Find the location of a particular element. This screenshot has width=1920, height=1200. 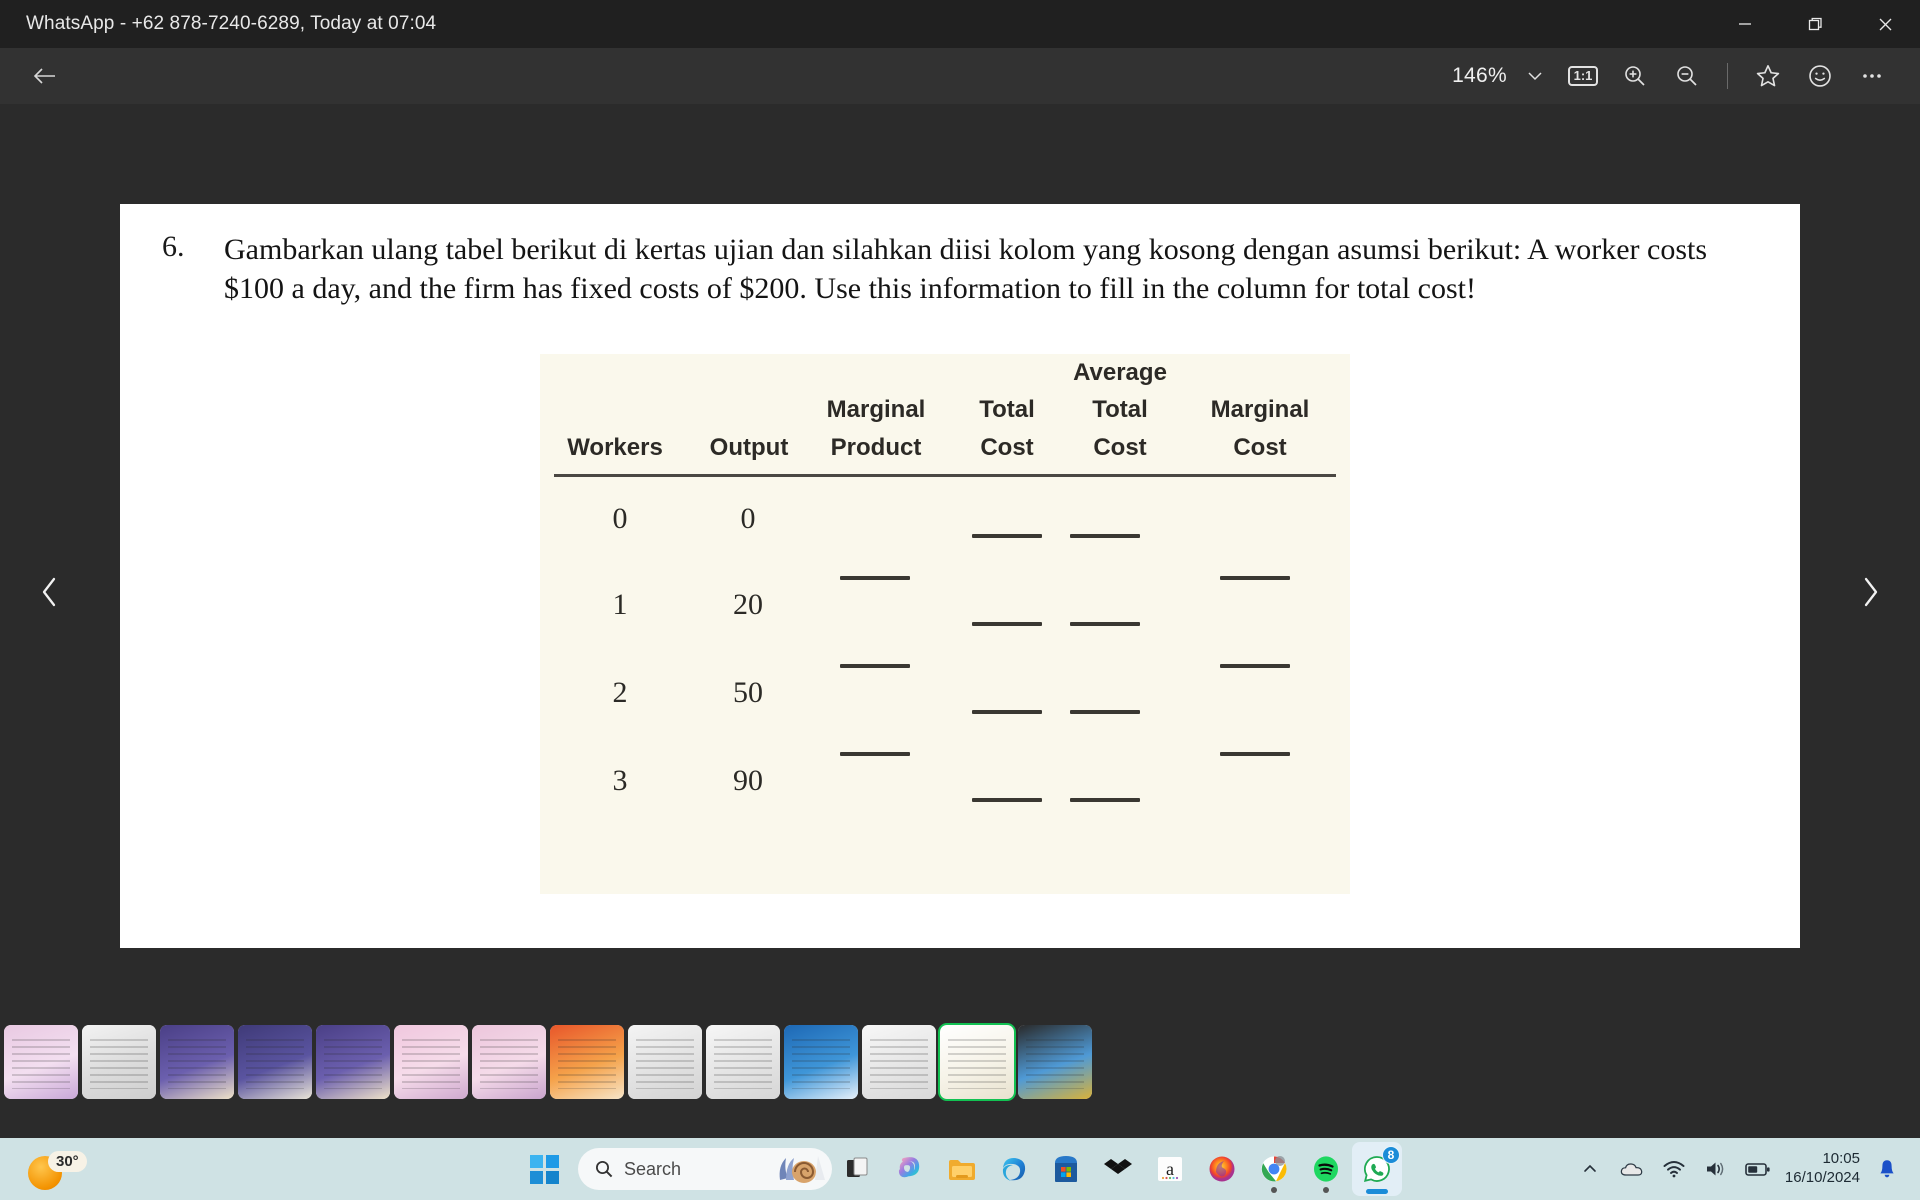

battery-icon is located at coordinates (1758, 1169).